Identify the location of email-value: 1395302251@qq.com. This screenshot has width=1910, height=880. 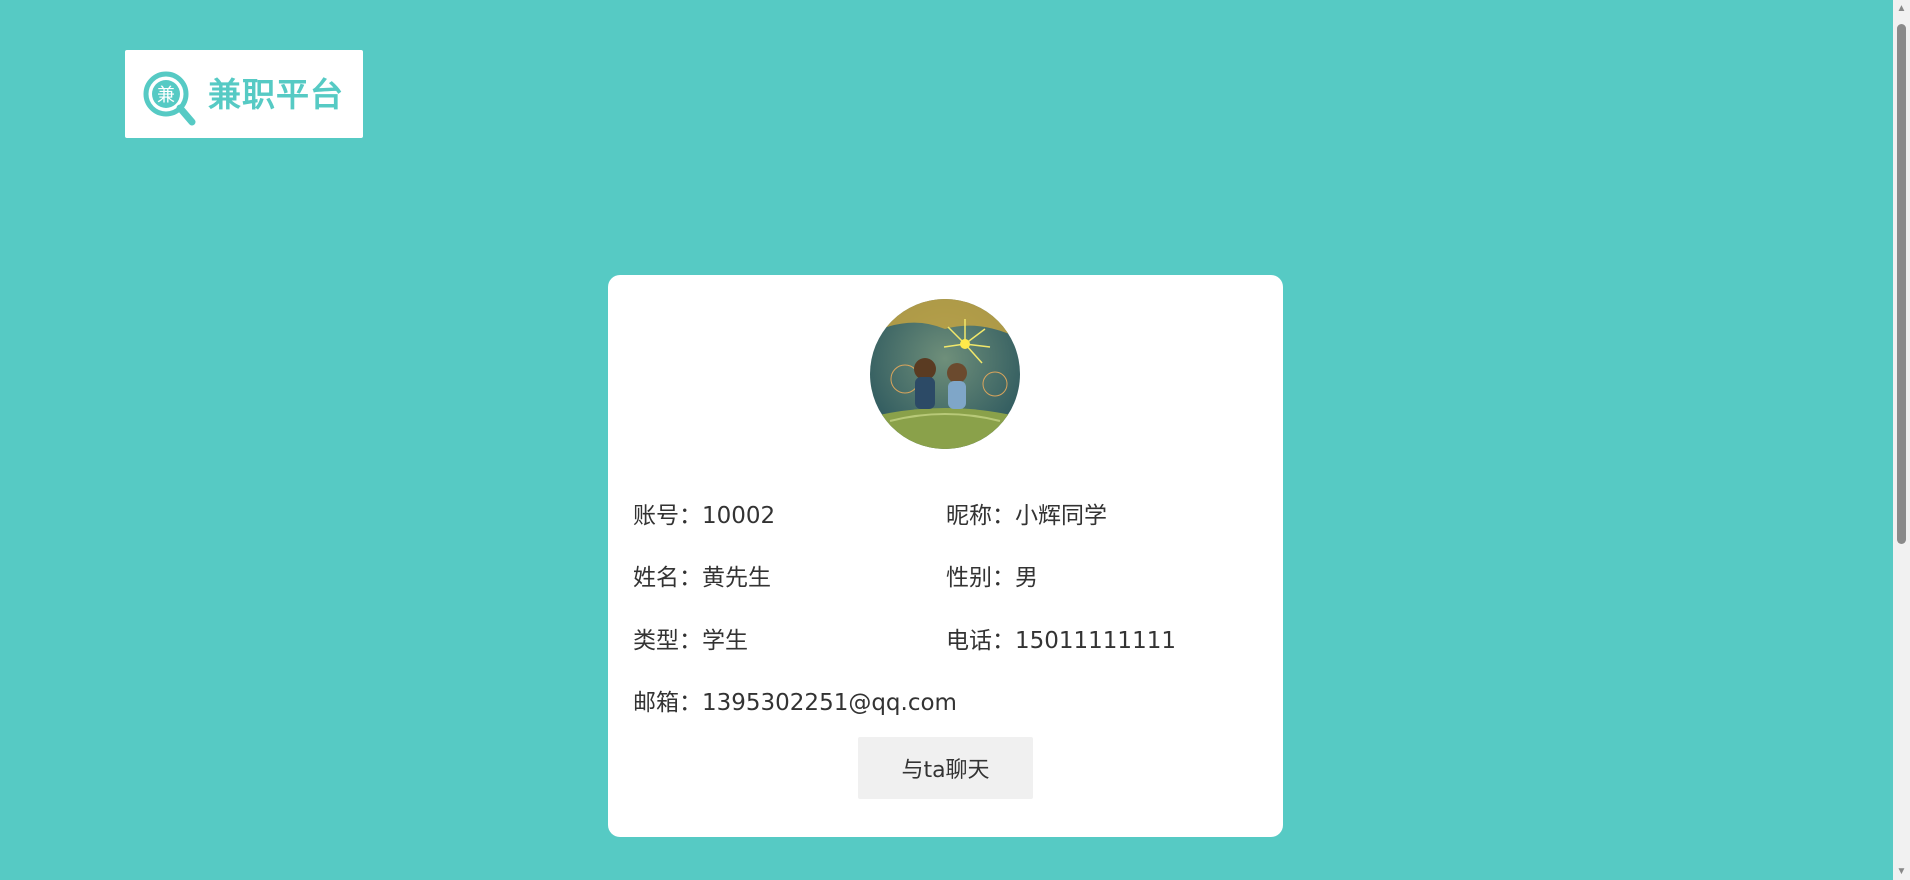
(829, 703).